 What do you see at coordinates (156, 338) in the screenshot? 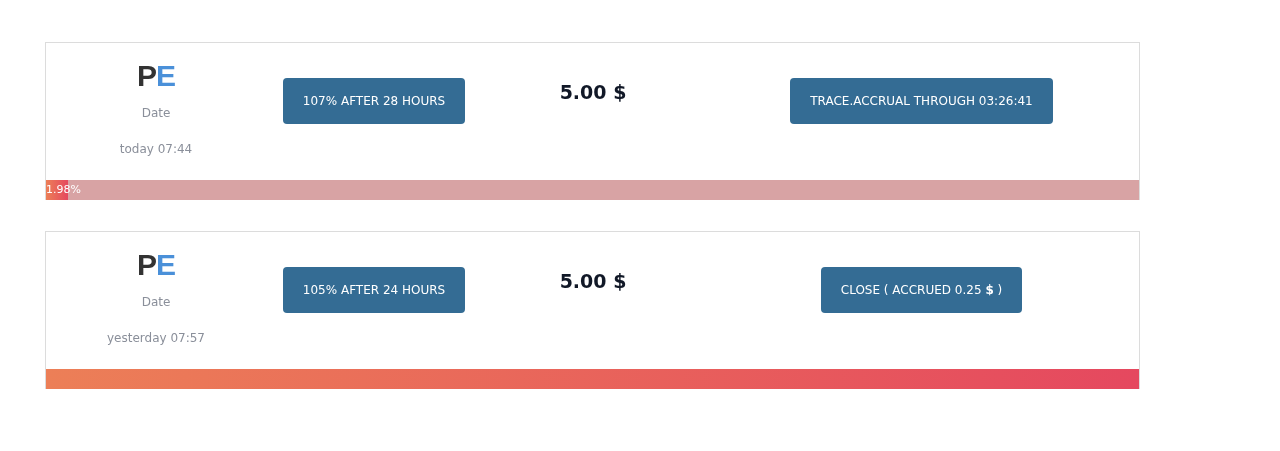
I see `date-value: yesterday 07:57` at bounding box center [156, 338].